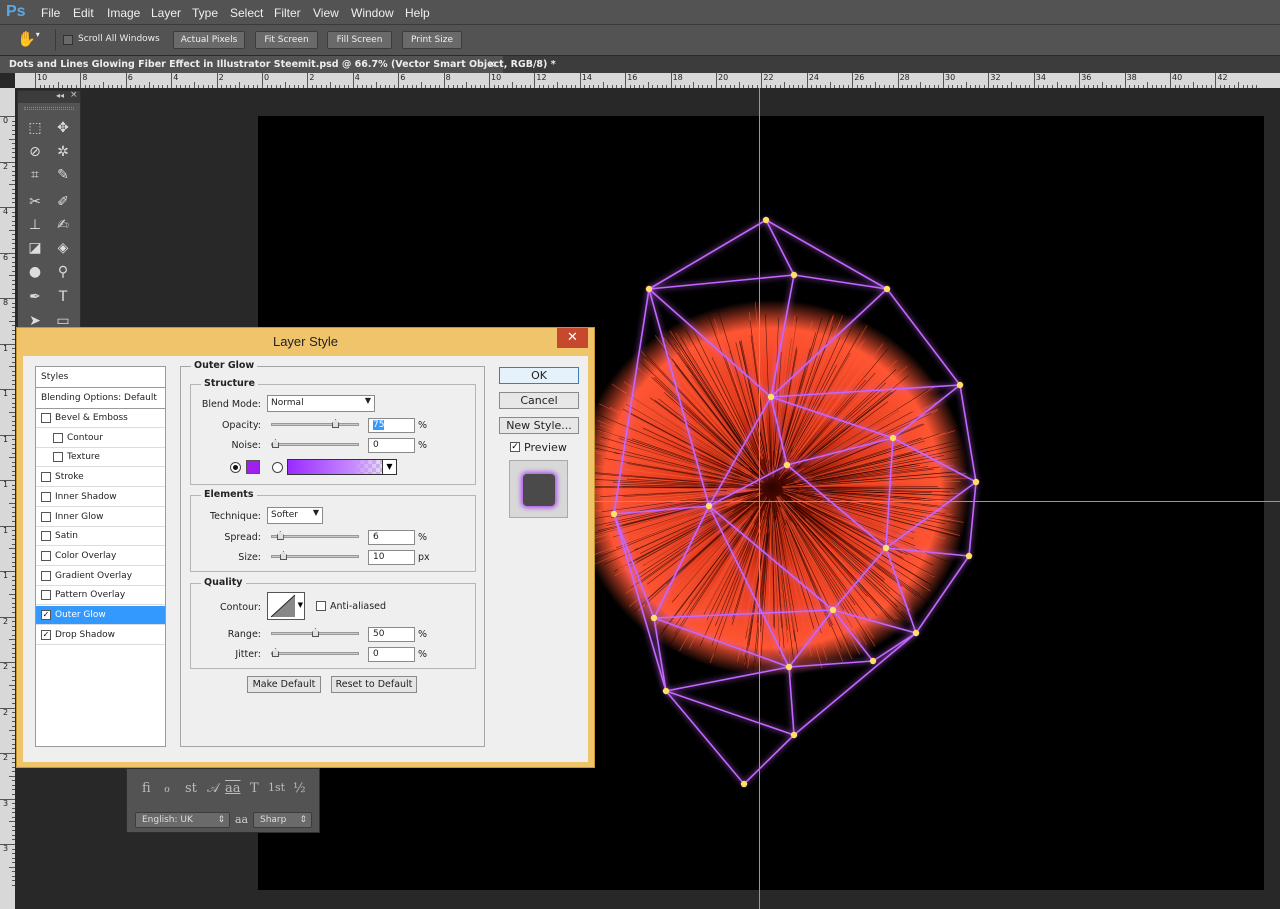  Describe the element at coordinates (254, 788) in the screenshot. I see `contextual-glyph: T` at that location.